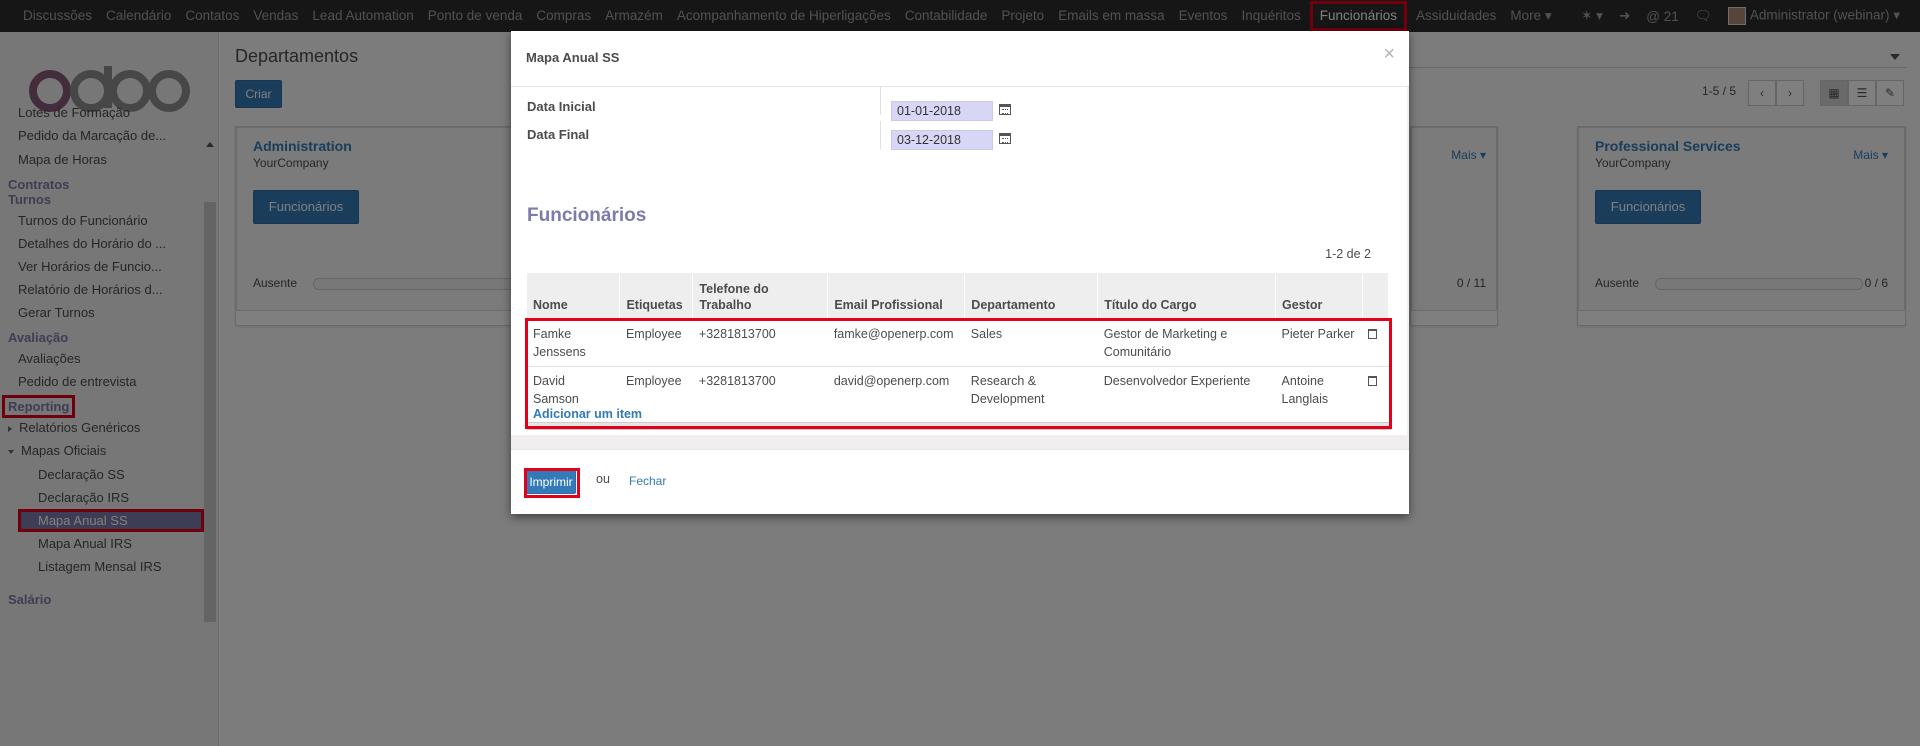 This screenshot has height=746, width=1920. I want to click on column-header-tags: Etiquetas, so click(656, 296).